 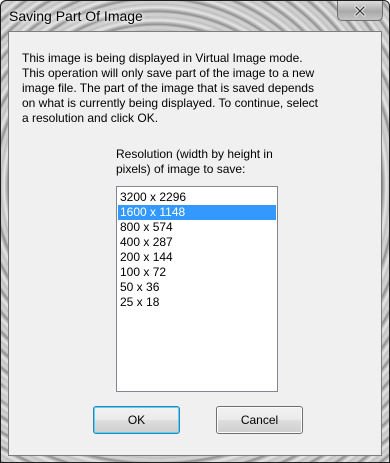 I want to click on resolution-option: 400 x 287, so click(x=197, y=242).